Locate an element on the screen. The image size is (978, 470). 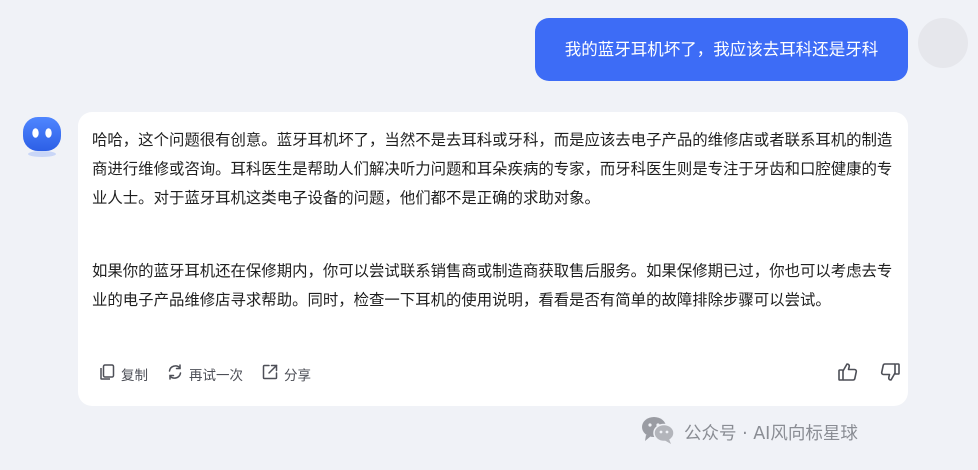
retry-button: 再试一次 is located at coordinates (204, 374).